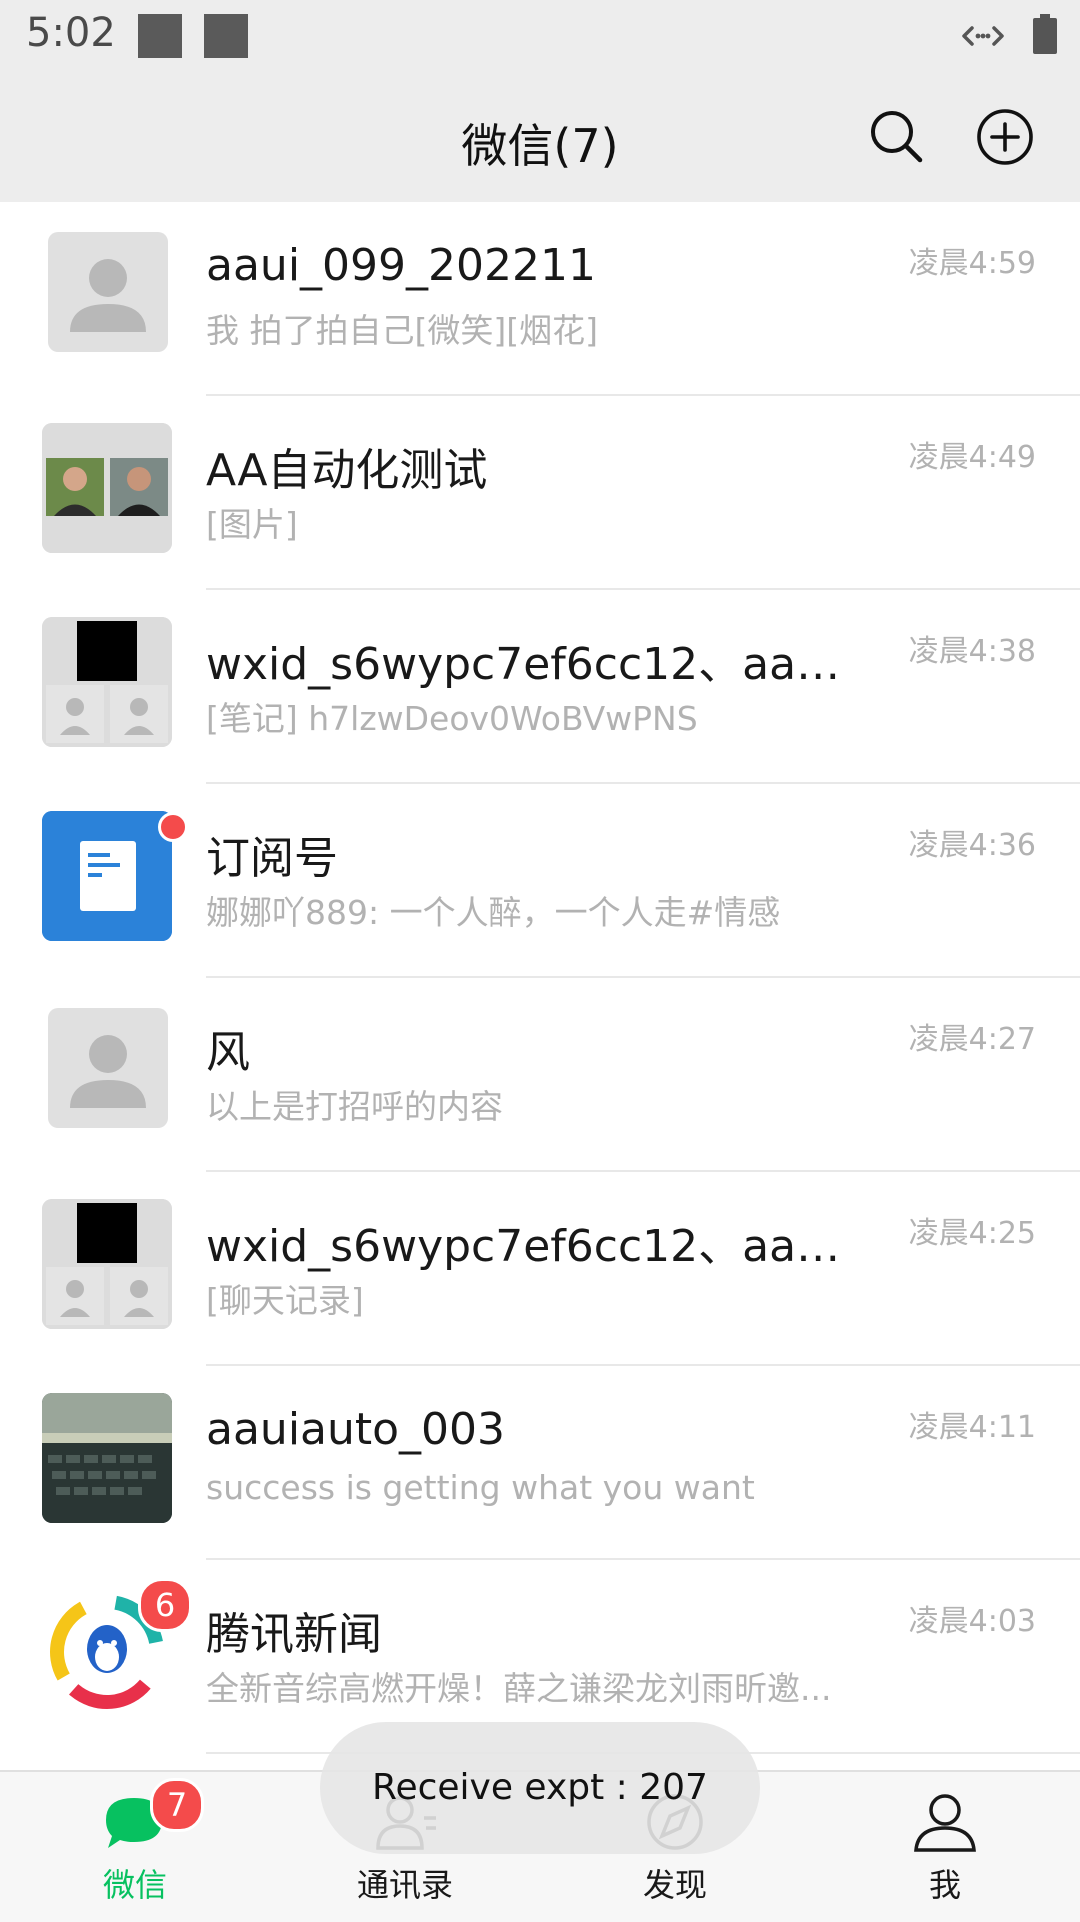 Image resolution: width=1080 pixels, height=1922 pixels. I want to click on chat-last-message: [笔记] h7lzwDeov0WoBVwPNS, so click(452, 718).